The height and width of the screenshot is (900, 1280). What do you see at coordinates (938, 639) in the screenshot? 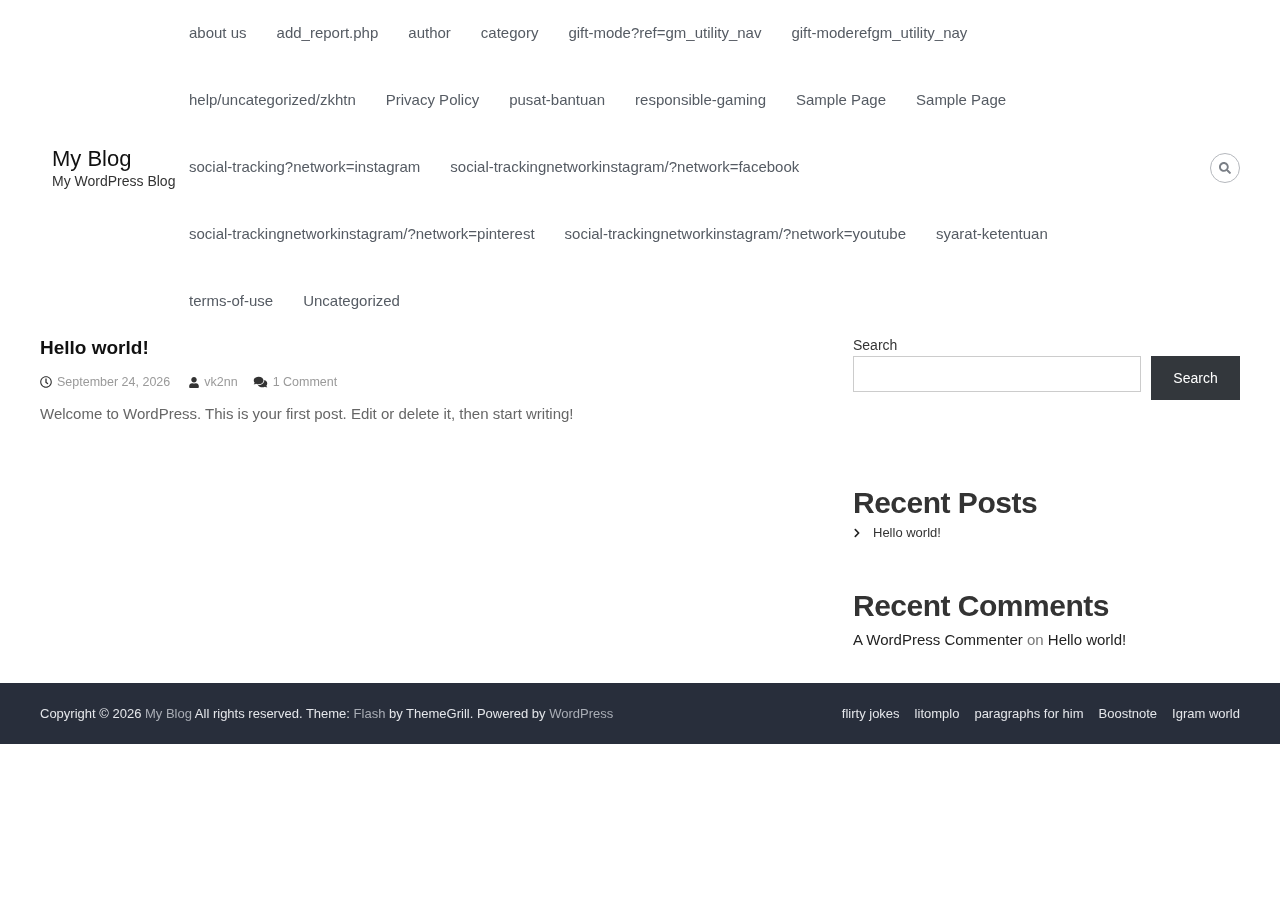
I see `comment-author-link: A WordPress Commenter` at bounding box center [938, 639].